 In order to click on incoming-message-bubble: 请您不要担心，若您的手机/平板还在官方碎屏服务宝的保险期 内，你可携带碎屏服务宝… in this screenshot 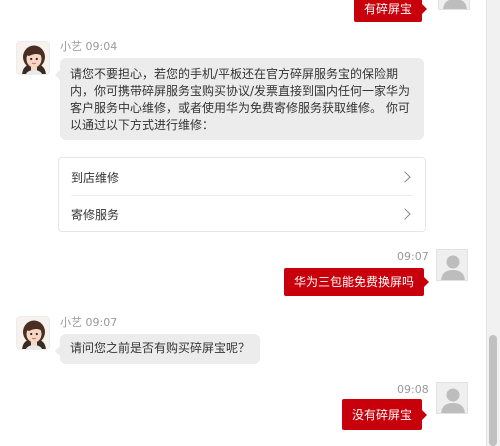, I will do `click(239, 99)`.